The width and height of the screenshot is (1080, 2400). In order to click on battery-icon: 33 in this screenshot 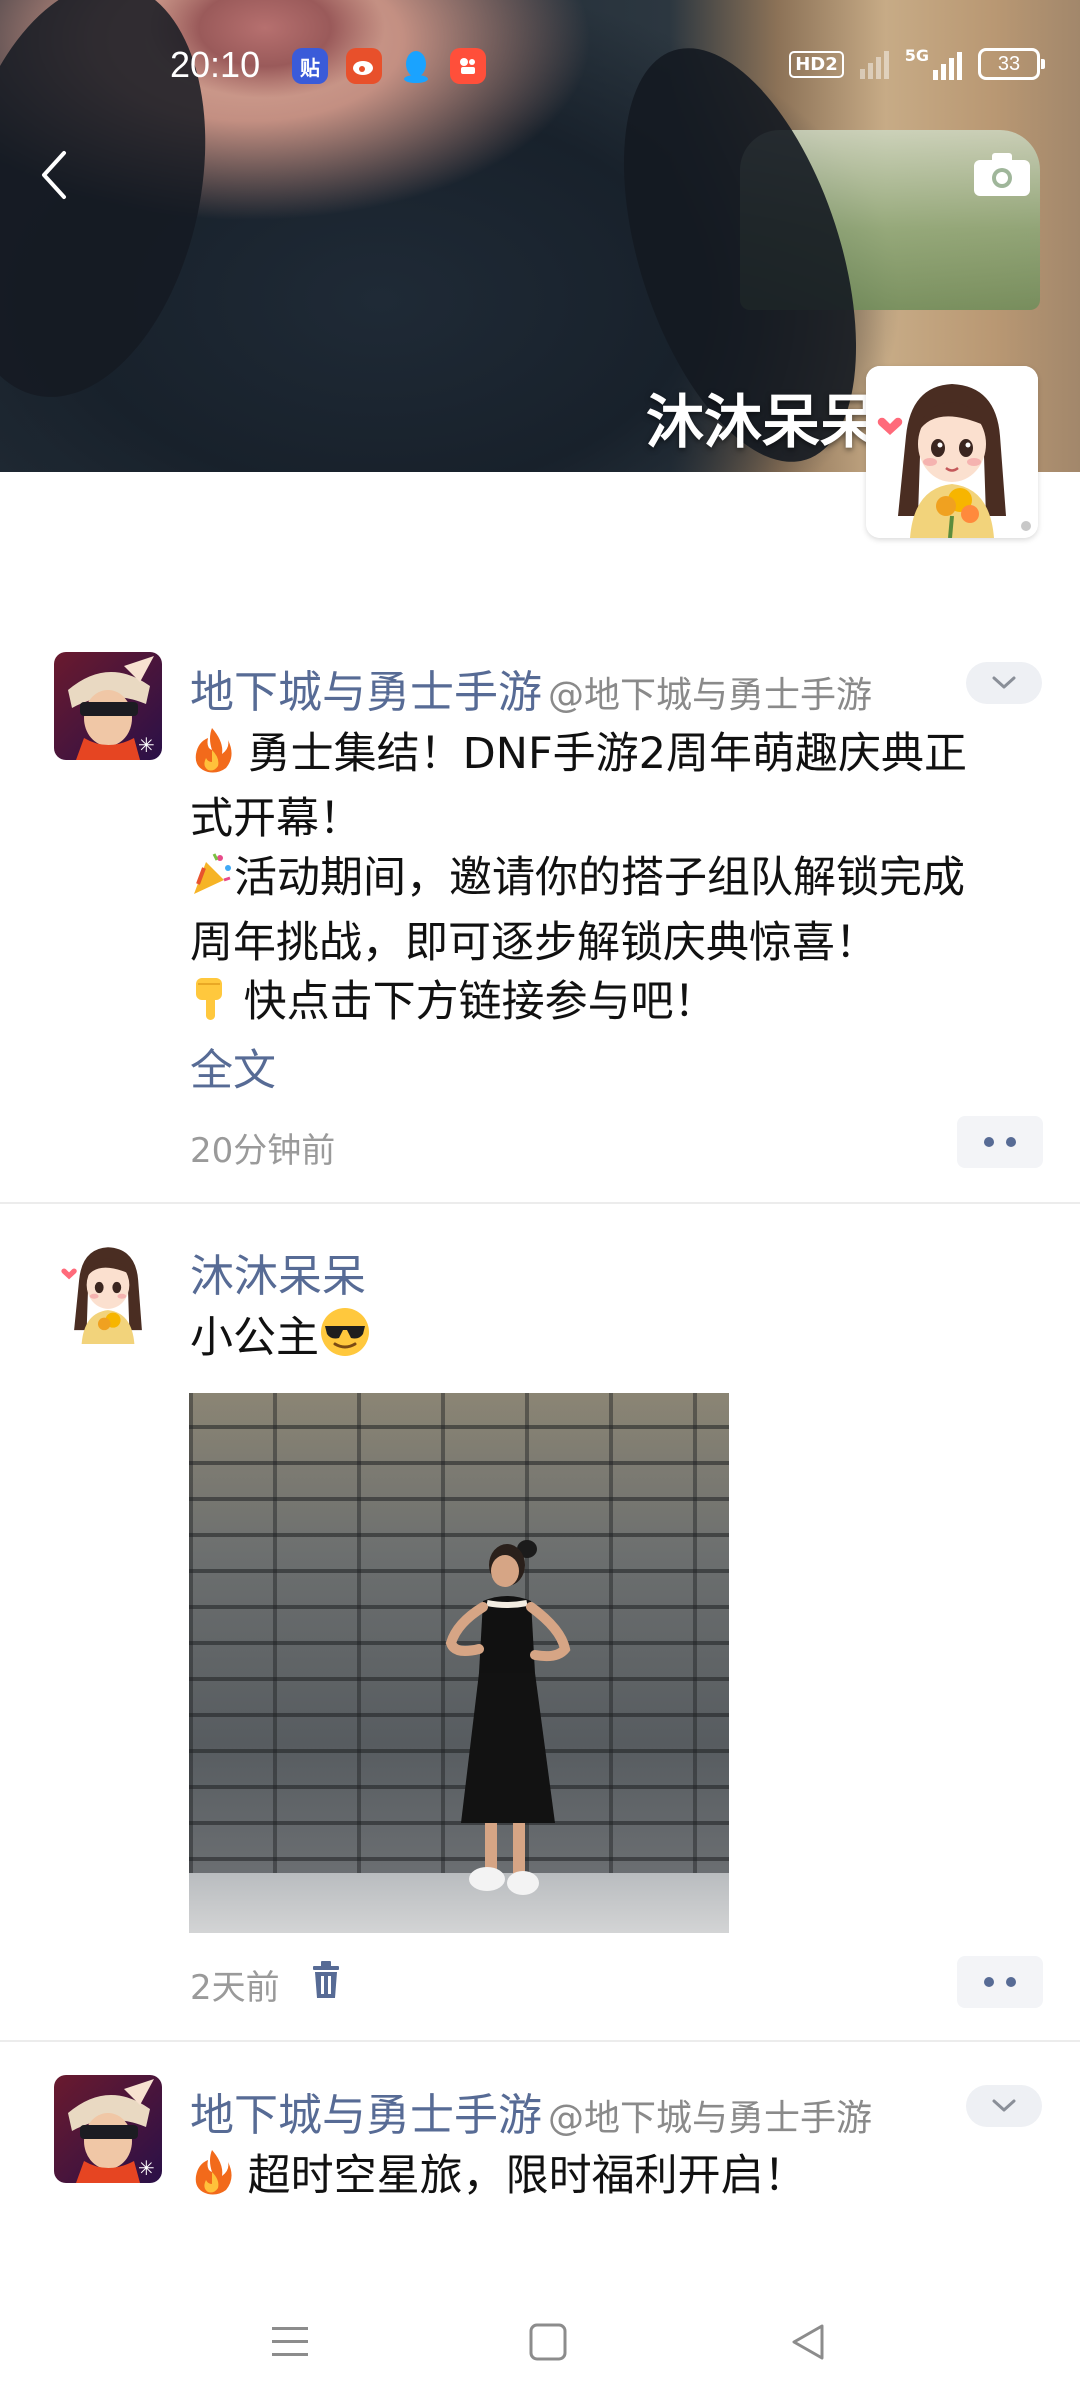, I will do `click(1011, 64)`.